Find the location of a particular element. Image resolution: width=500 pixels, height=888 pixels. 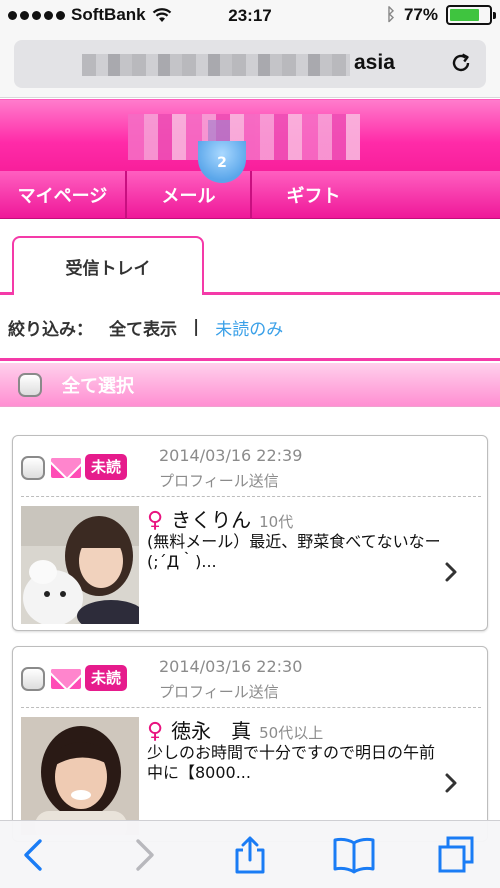

share-icon is located at coordinates (250, 855).